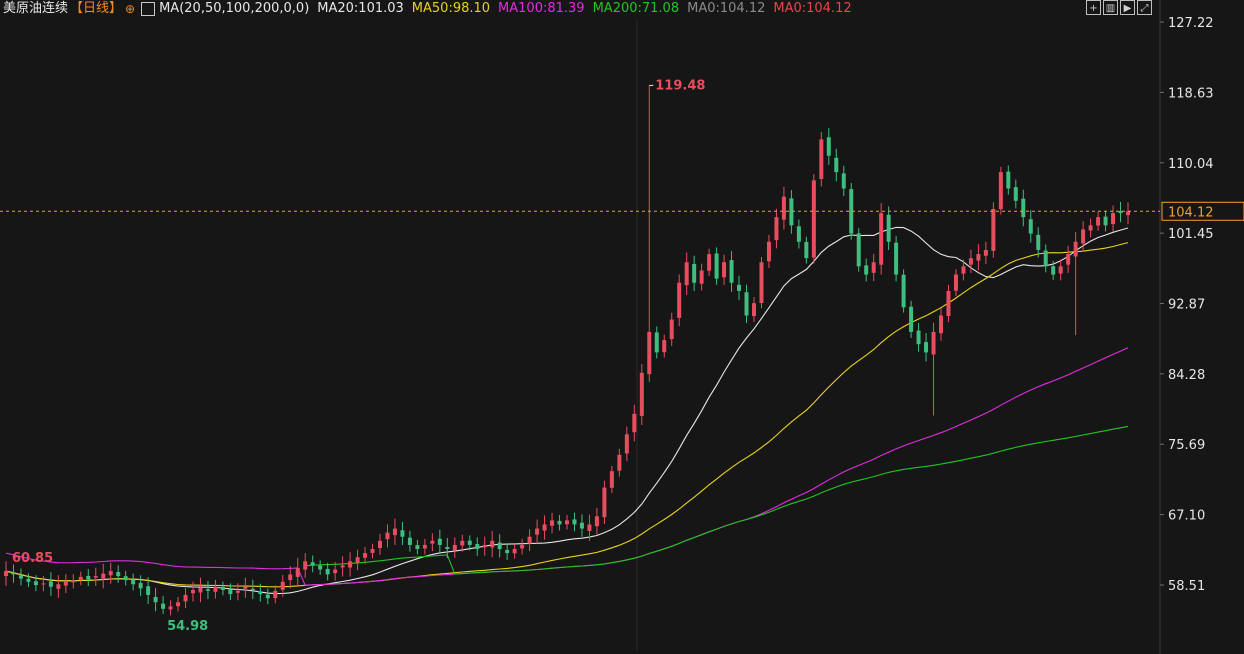 This screenshot has height=654, width=1244. What do you see at coordinates (1191, 234) in the screenshot?
I see `y-tick-label: 101.45` at bounding box center [1191, 234].